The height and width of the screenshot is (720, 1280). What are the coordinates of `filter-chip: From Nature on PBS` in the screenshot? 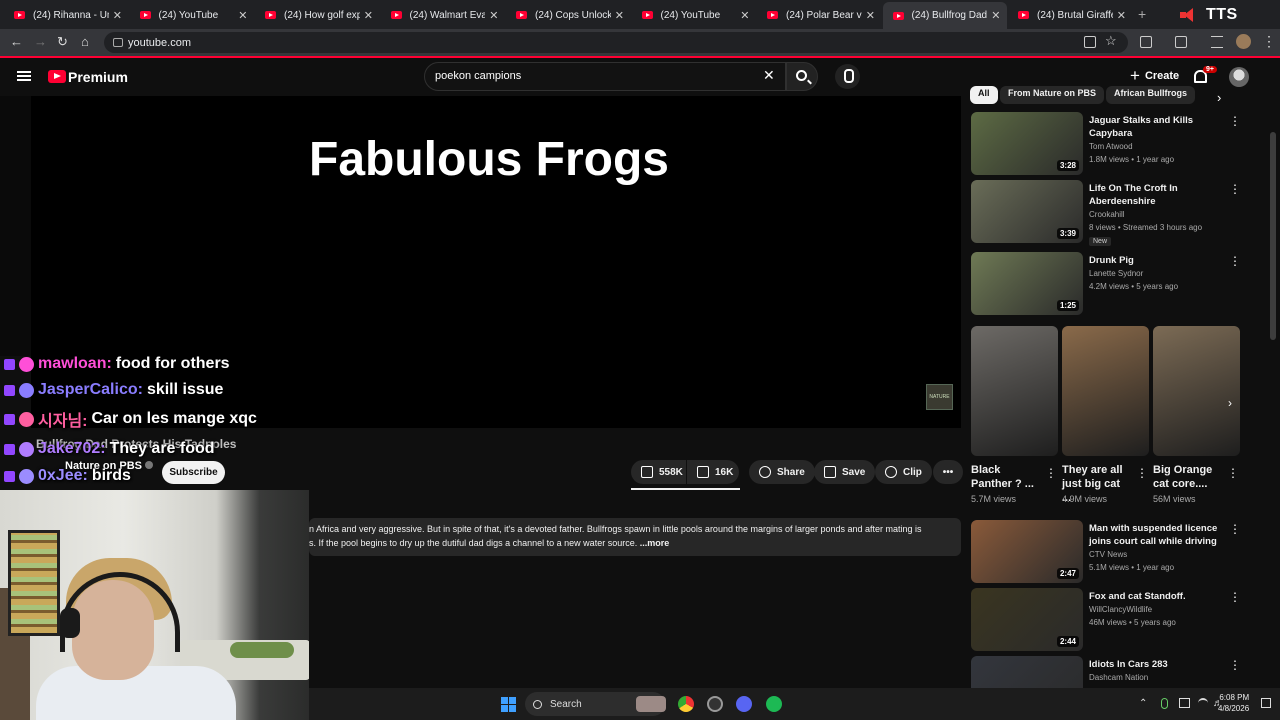 It's located at (1052, 95).